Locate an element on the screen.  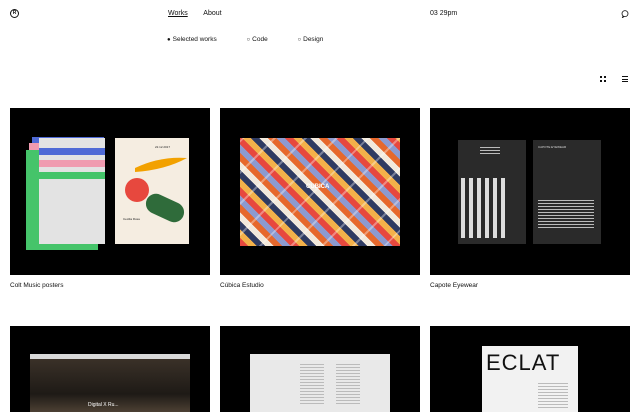
filter-selected-works: ● Selected works is located at coordinates (199, 39).